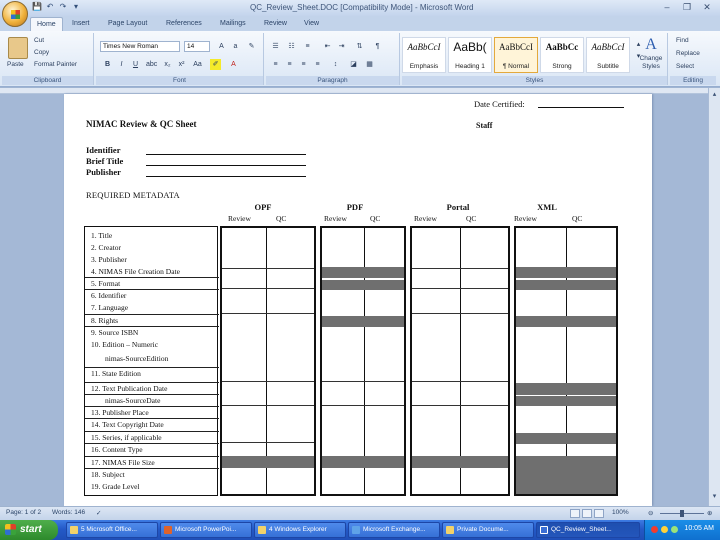 This screenshot has width=720, height=540. I want to click on quick-access-toolbar: 💾 ↶ ↷ ▾, so click(56, 7).